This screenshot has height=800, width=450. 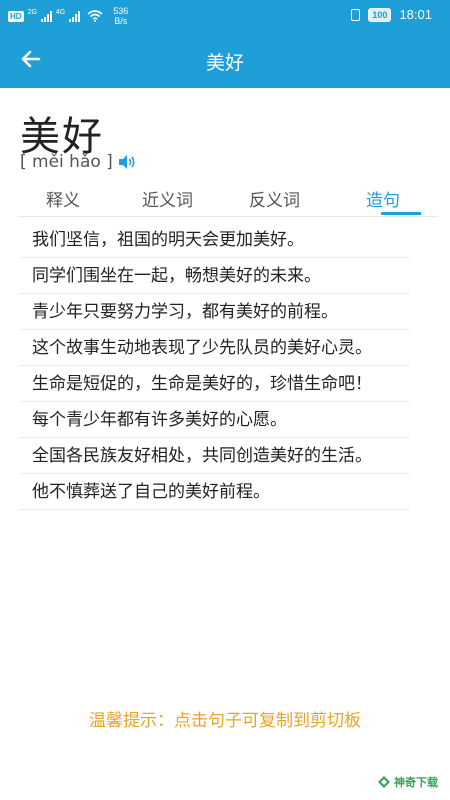 What do you see at coordinates (225, 15) in the screenshot?
I see `status-bar: HD 2G 4G 536 B/s 100 18:01` at bounding box center [225, 15].